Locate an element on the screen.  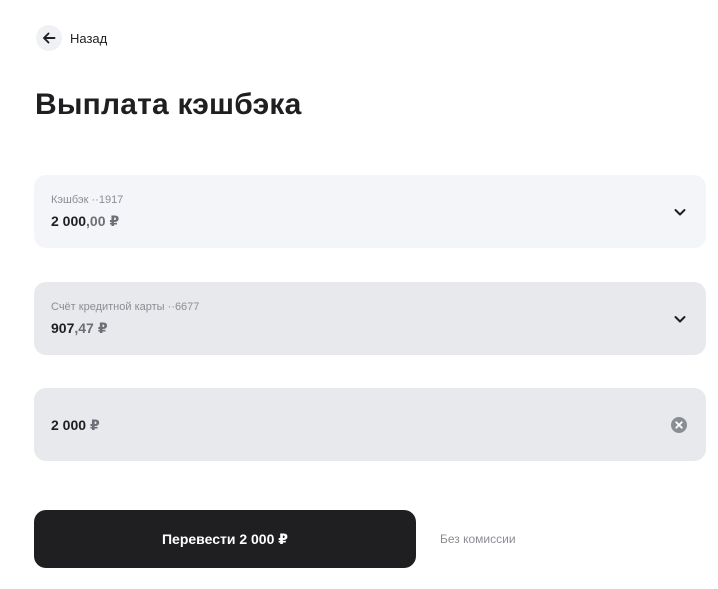
source-amount-integer: 2 000 is located at coordinates (69, 221).